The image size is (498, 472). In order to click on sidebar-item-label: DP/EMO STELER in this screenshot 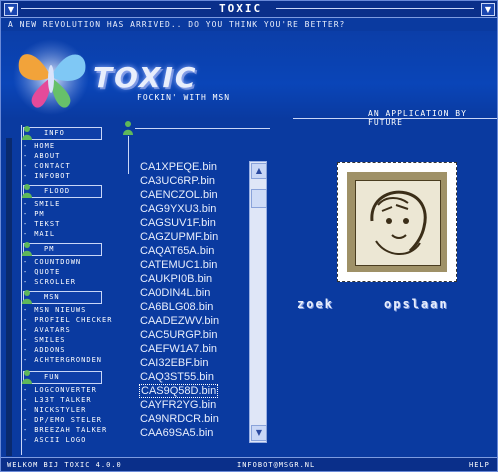, I will do `click(68, 420)`.